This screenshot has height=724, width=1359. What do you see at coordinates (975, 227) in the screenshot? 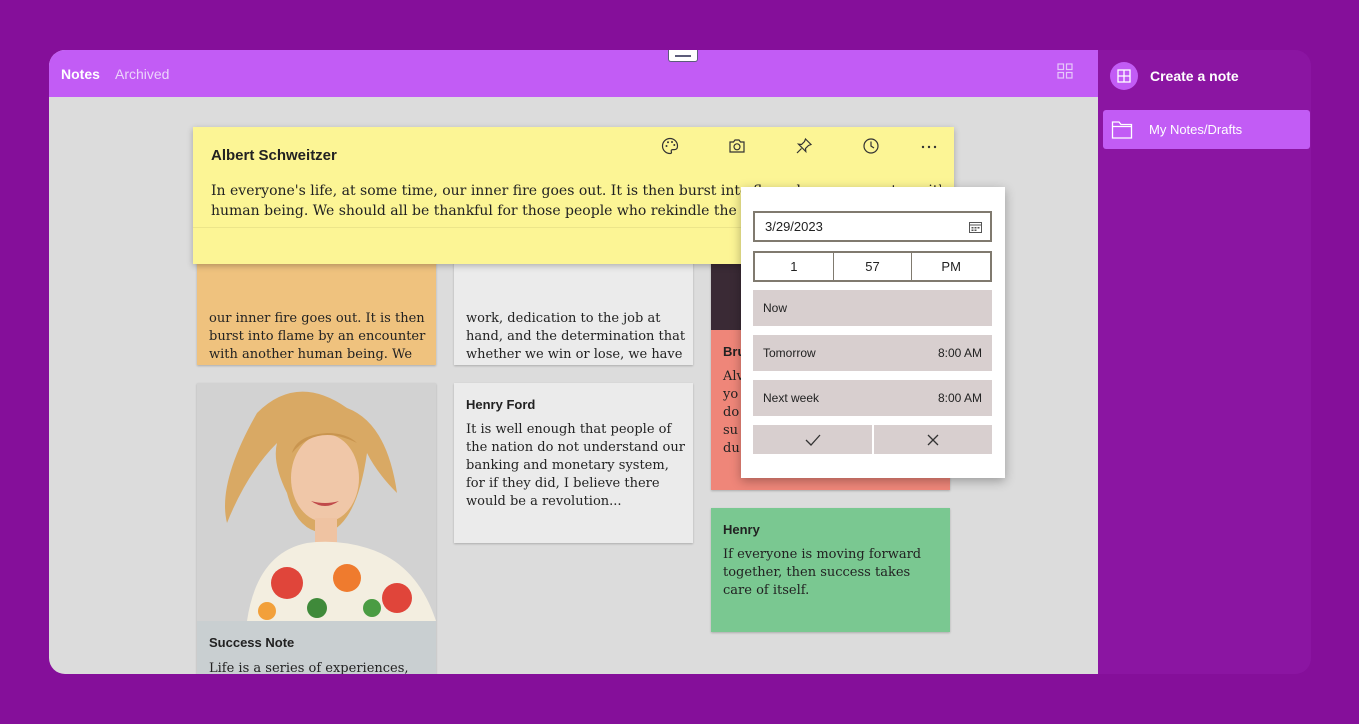
I see `calendar-icon` at bounding box center [975, 227].